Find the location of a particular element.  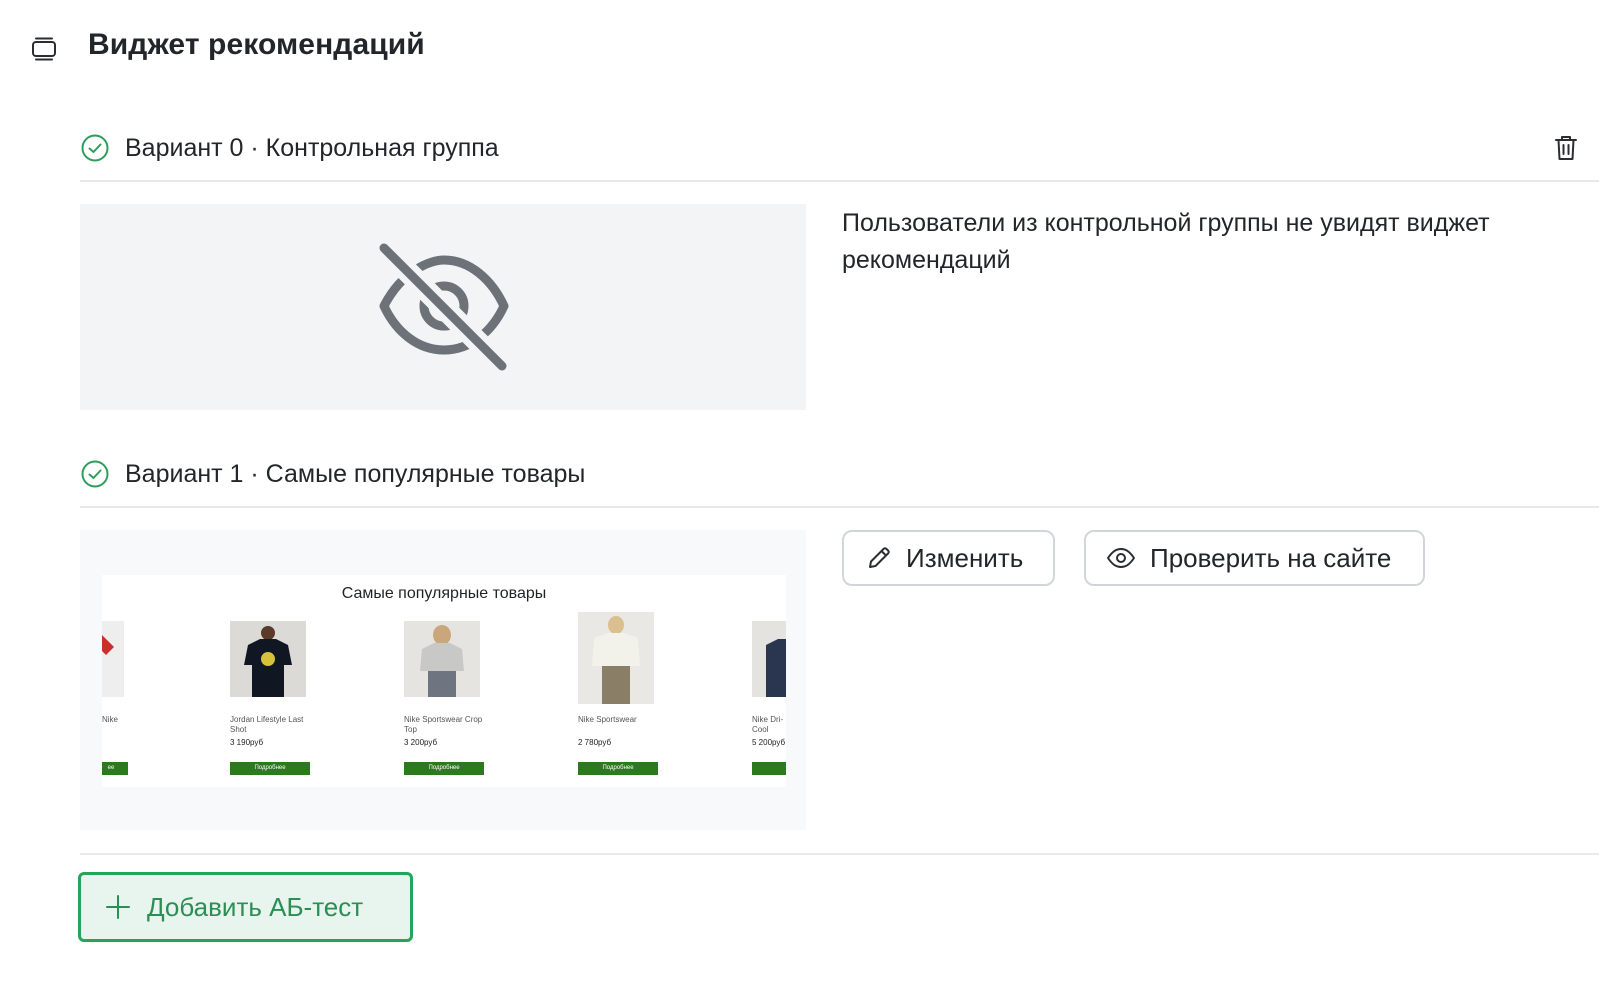

layers-icon is located at coordinates (44, 49).